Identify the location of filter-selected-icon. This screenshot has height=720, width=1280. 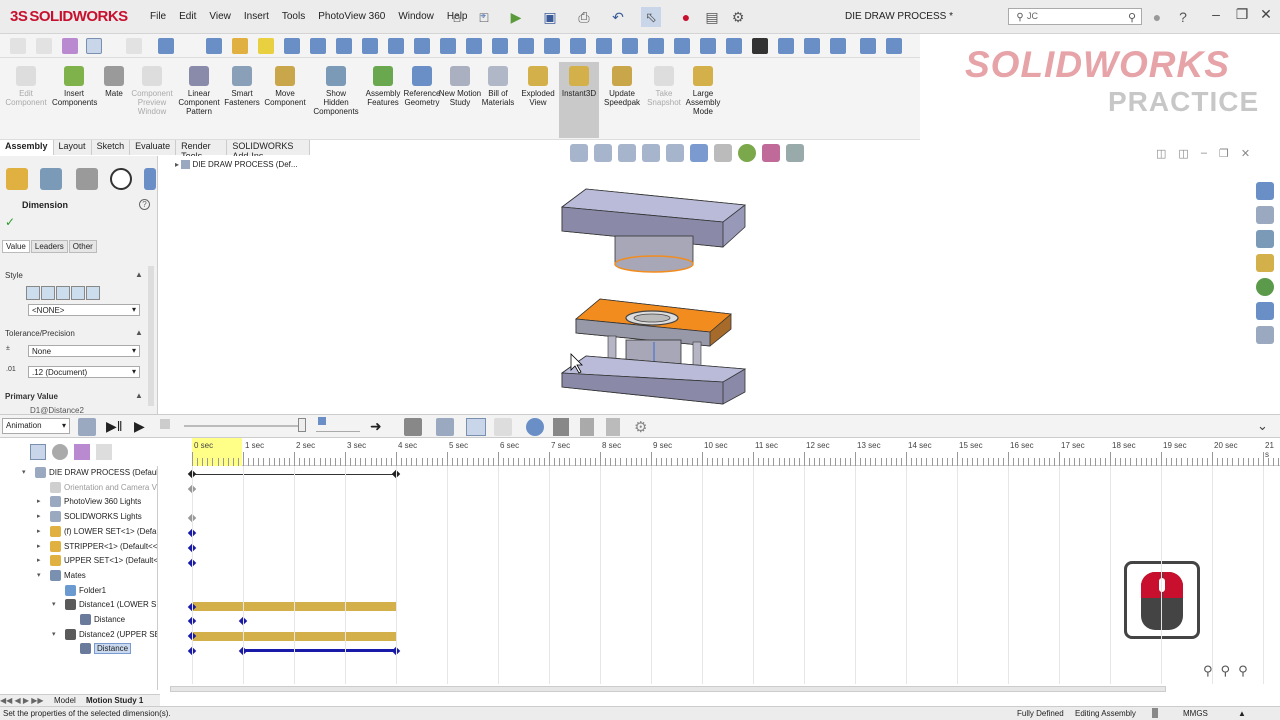
(82, 452).